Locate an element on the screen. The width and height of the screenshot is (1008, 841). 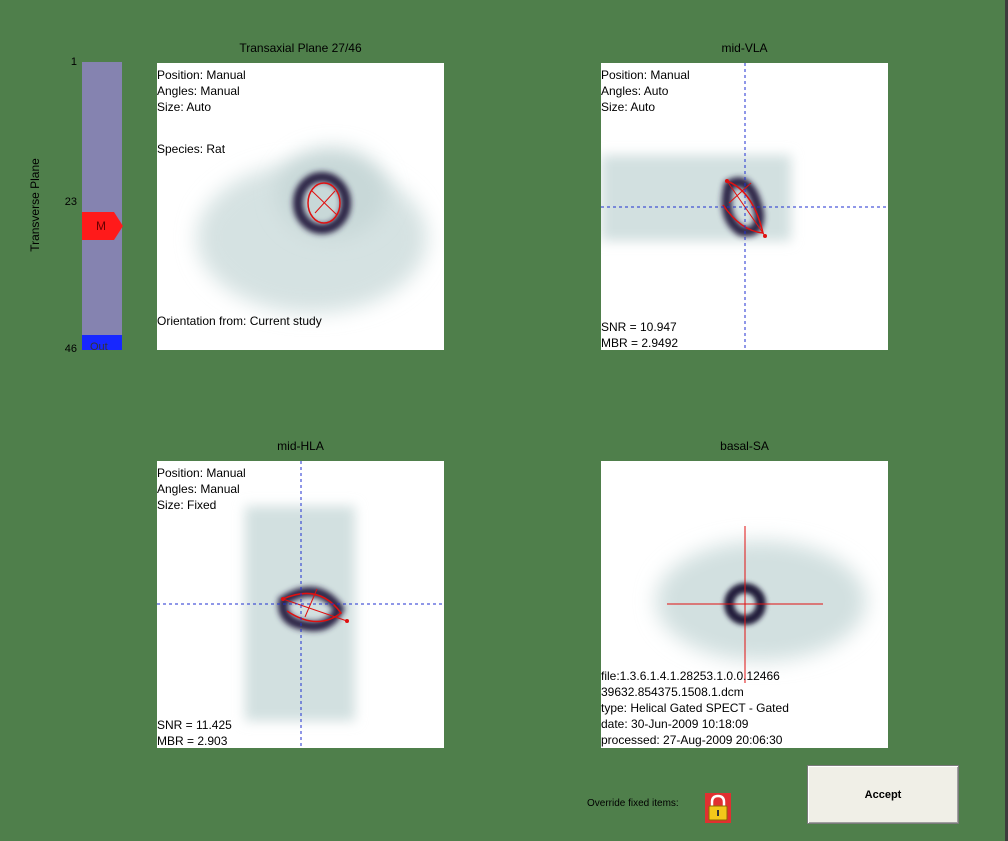
vla-size: Size: Auto is located at coordinates (628, 107).